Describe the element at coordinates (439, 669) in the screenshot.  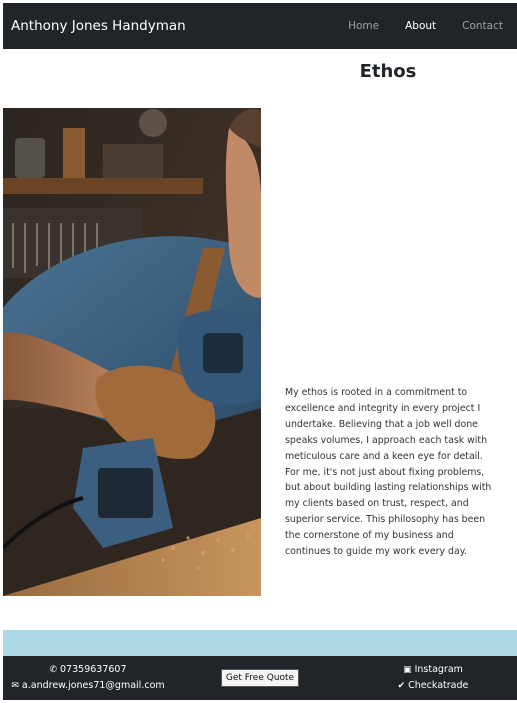
I see `instagram-label: Instagram` at that location.